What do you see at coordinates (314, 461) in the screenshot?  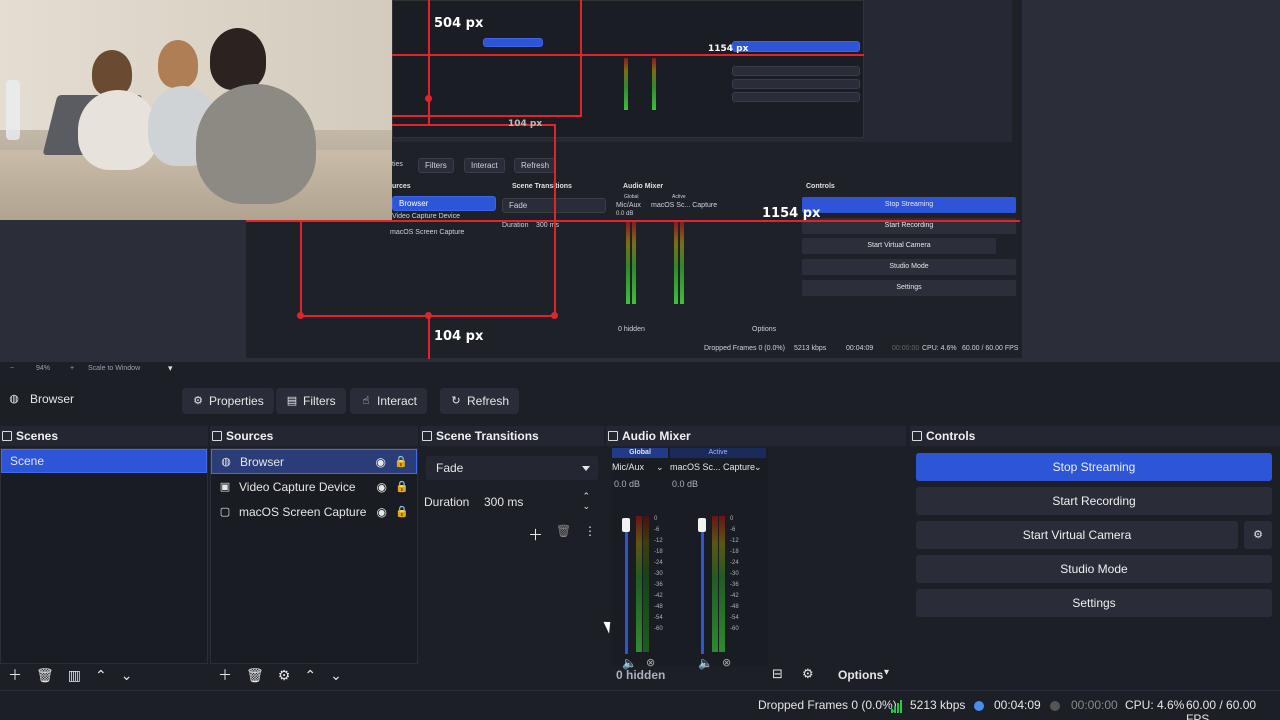 I see `source-item-browser: ◍ Browser ◉ 🔒` at bounding box center [314, 461].